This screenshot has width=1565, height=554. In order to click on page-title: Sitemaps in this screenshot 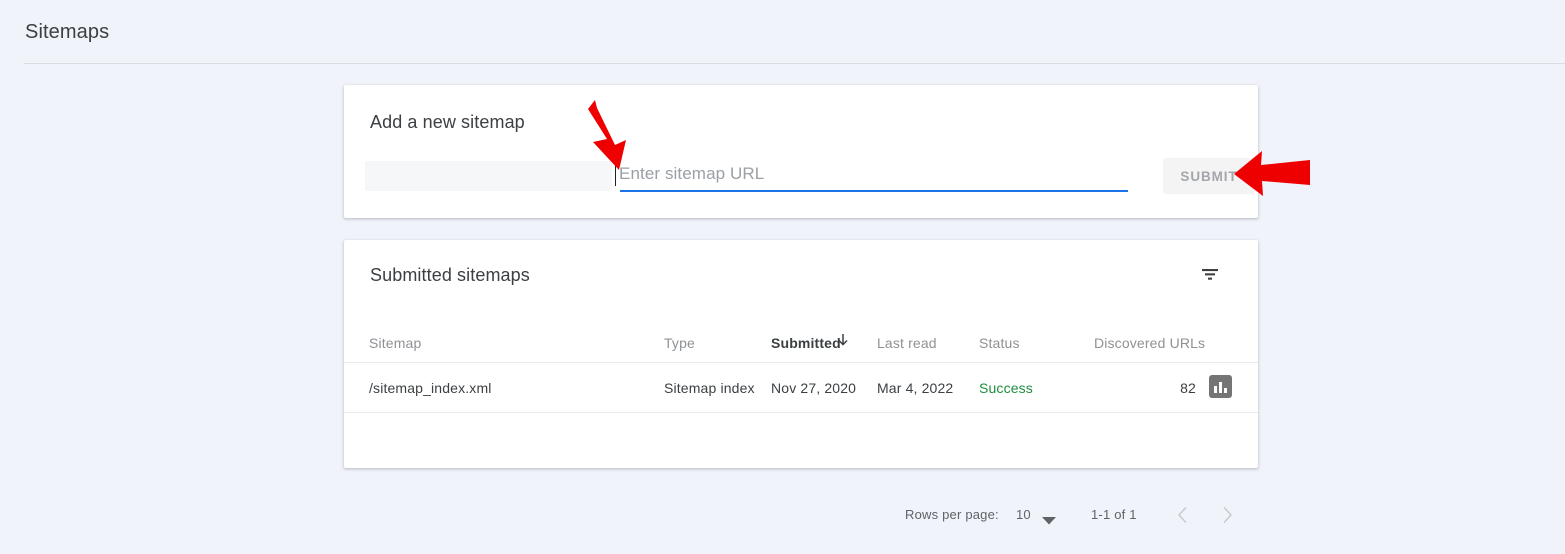, I will do `click(67, 32)`.